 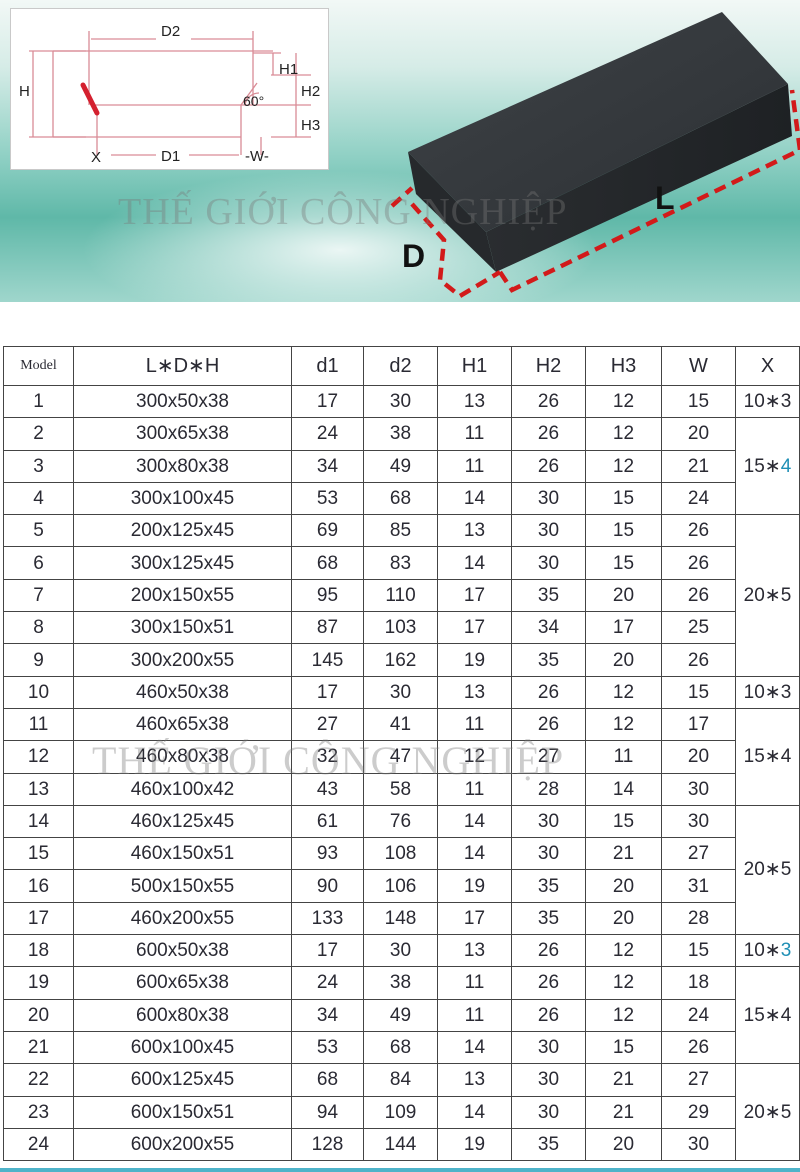 I want to click on cell-d1: 34, so click(x=327, y=1015).